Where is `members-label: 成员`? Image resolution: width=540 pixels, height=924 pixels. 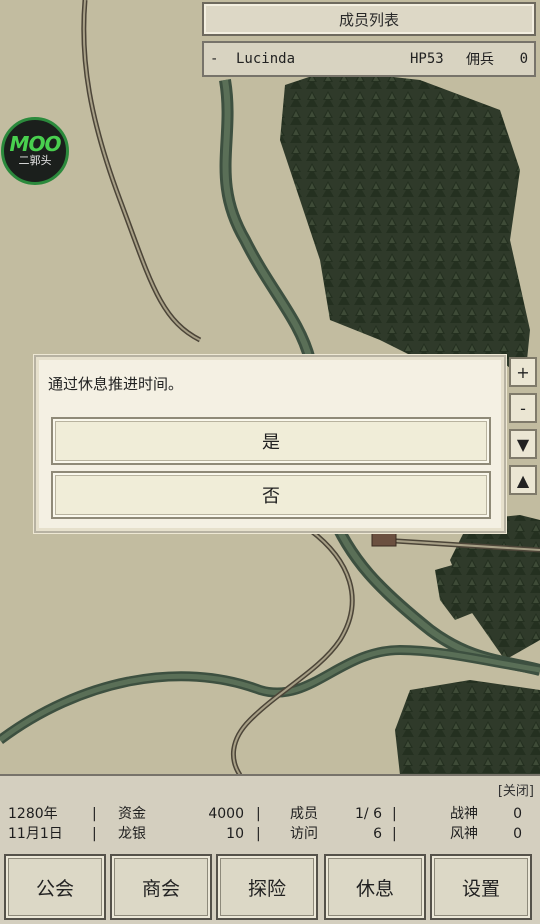 members-label: 成员 is located at coordinates (304, 814).